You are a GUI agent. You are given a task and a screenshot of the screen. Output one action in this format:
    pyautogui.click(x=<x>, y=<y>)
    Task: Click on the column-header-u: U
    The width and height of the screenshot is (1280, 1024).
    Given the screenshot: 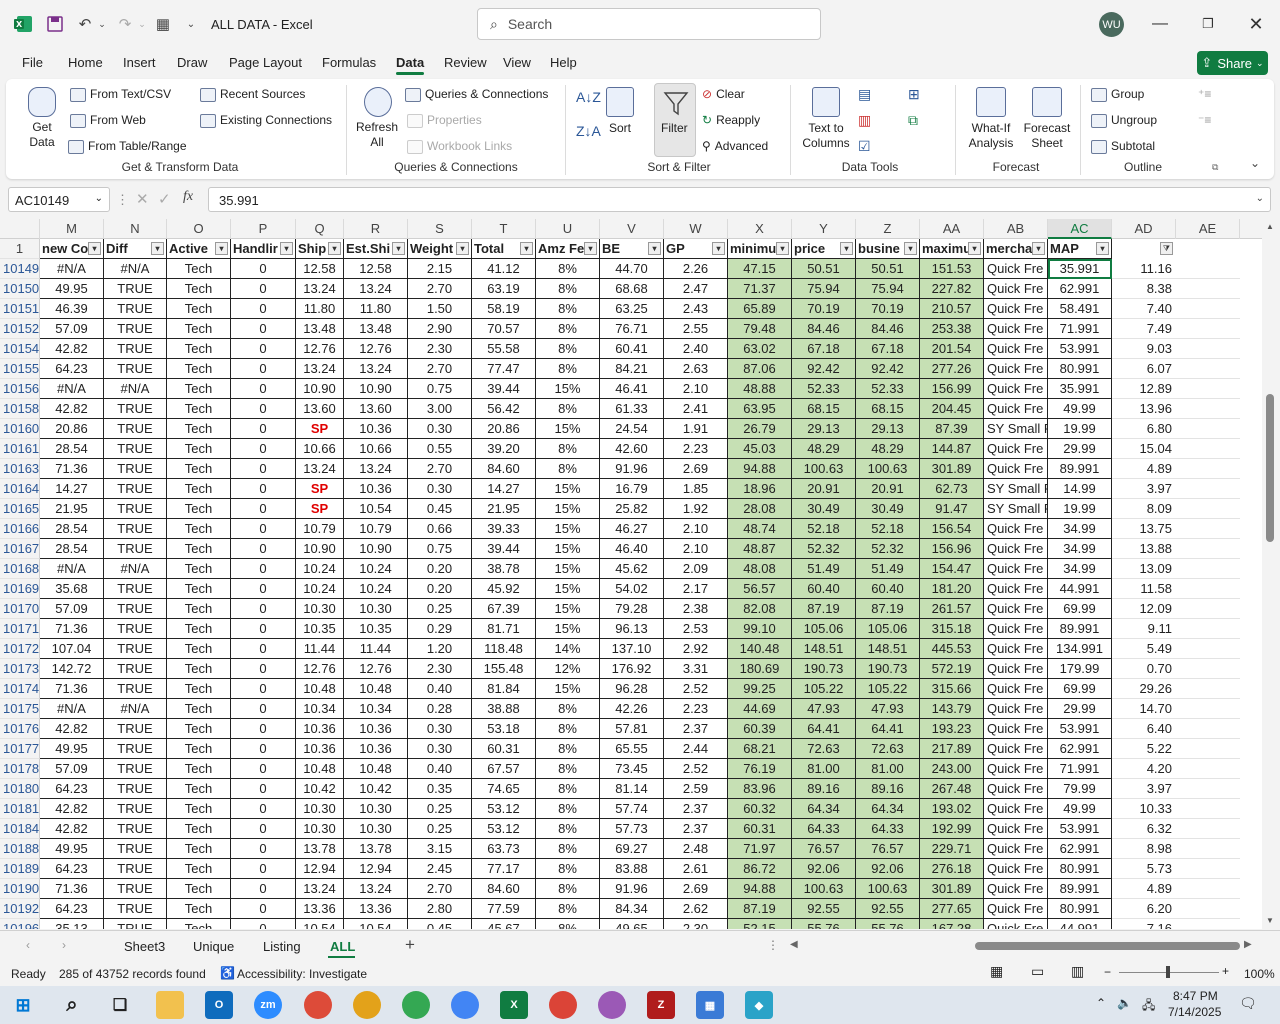 What is the action you would take?
    pyautogui.click(x=568, y=229)
    